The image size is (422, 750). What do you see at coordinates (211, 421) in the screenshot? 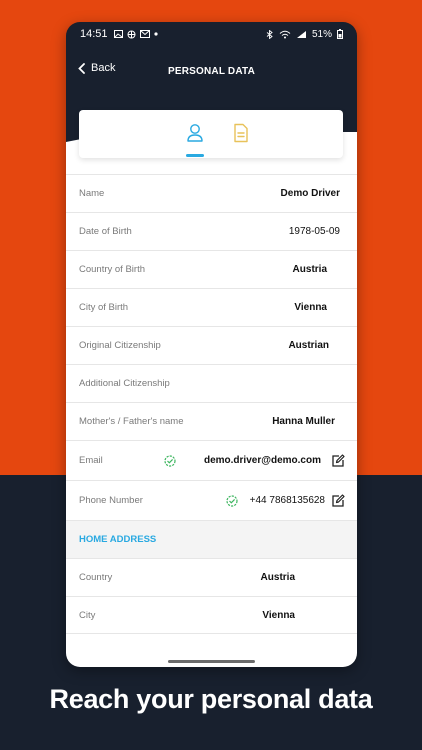
I see `field-parents-name: Mother's / Father's name Hanna Muller` at bounding box center [211, 421].